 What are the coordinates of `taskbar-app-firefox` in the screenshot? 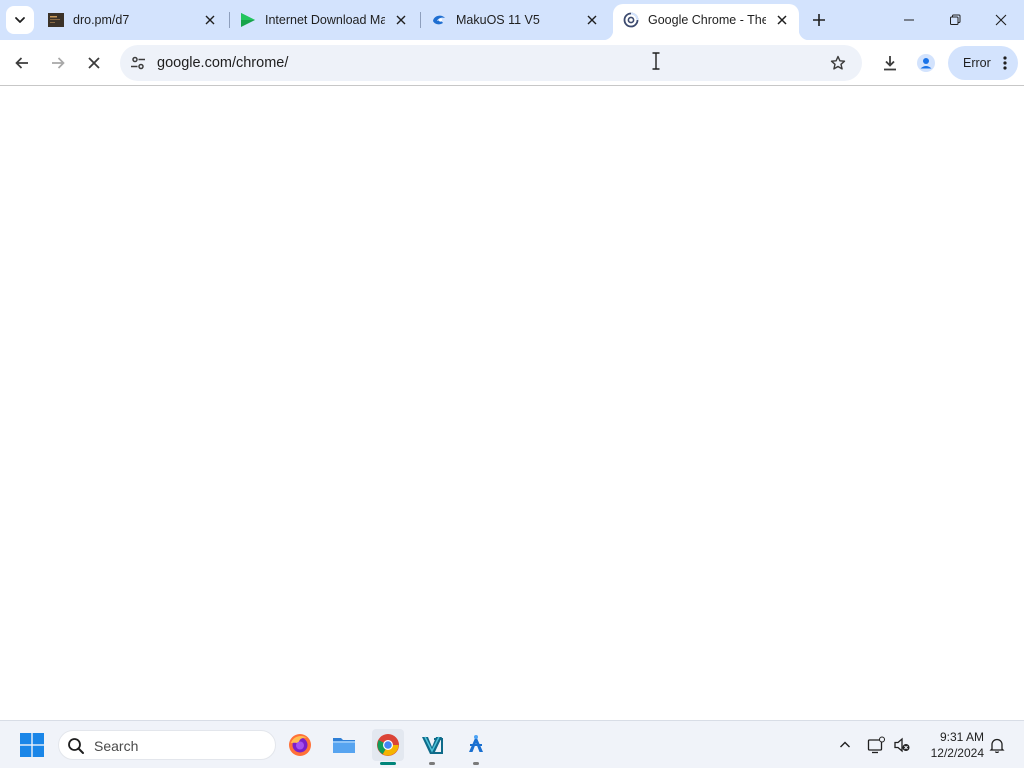 It's located at (300, 745).